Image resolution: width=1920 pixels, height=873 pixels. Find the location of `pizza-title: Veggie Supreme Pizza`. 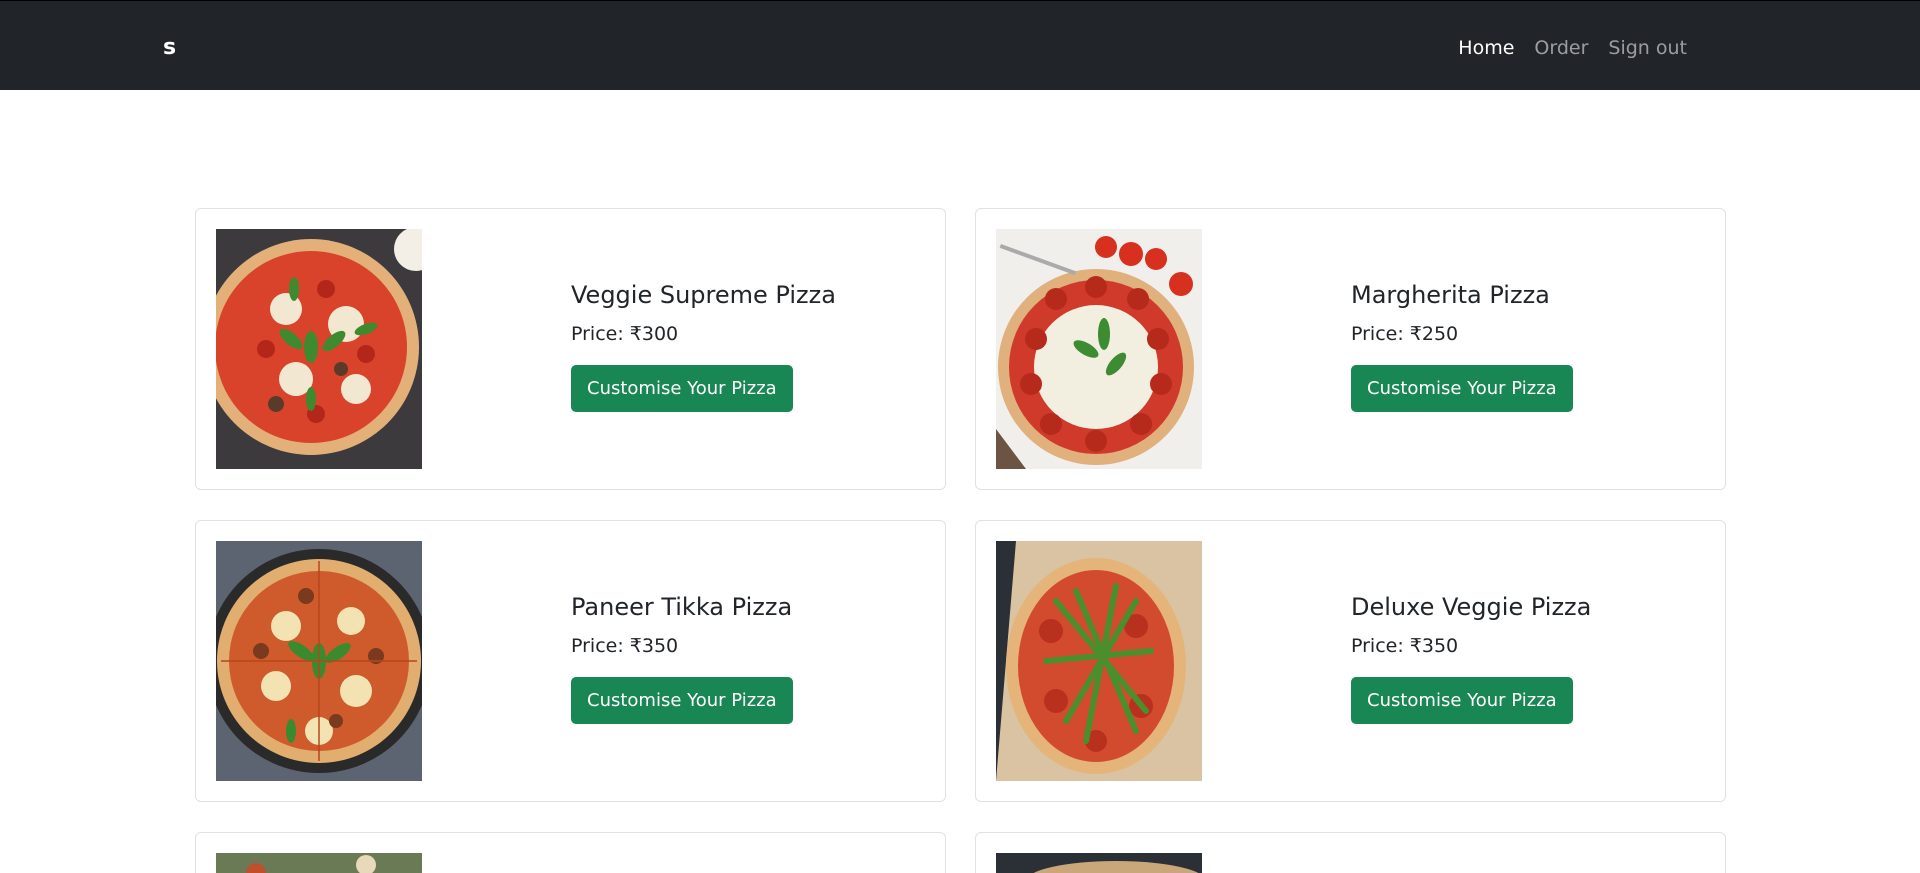

pizza-title: Veggie Supreme Pizza is located at coordinates (703, 295).